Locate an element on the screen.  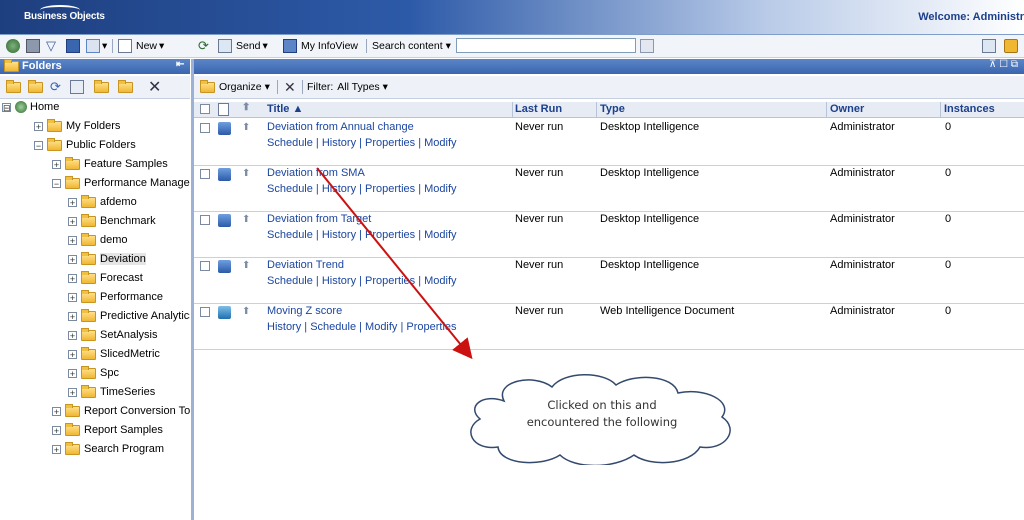
tree-node-performance: + Performance is located at coordinates (115, 297).